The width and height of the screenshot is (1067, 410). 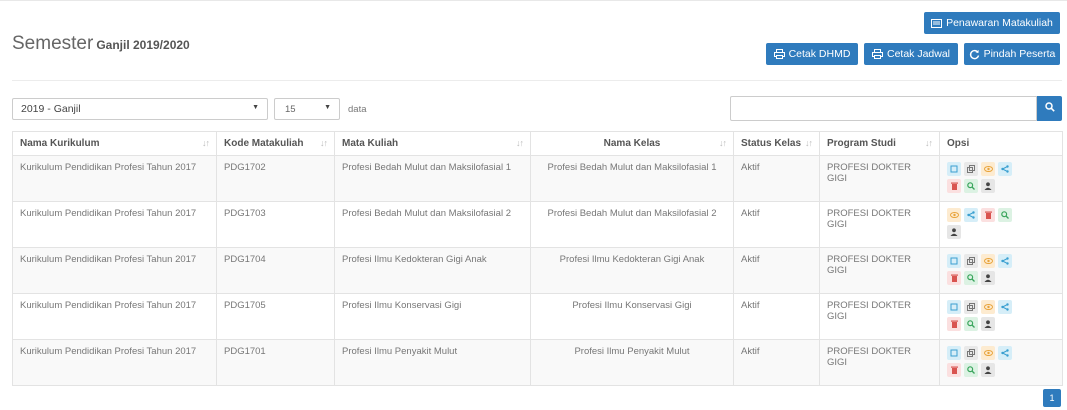 I want to click on cell-kelas: Profesi Ilmu Kedokteran Gigi Anak, so click(x=632, y=270).